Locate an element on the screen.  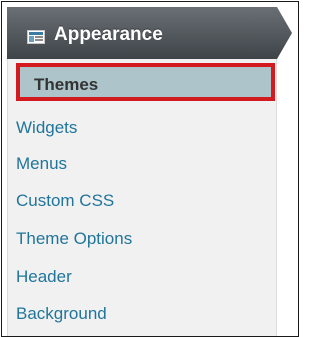
appearance-icon is located at coordinates (36, 37).